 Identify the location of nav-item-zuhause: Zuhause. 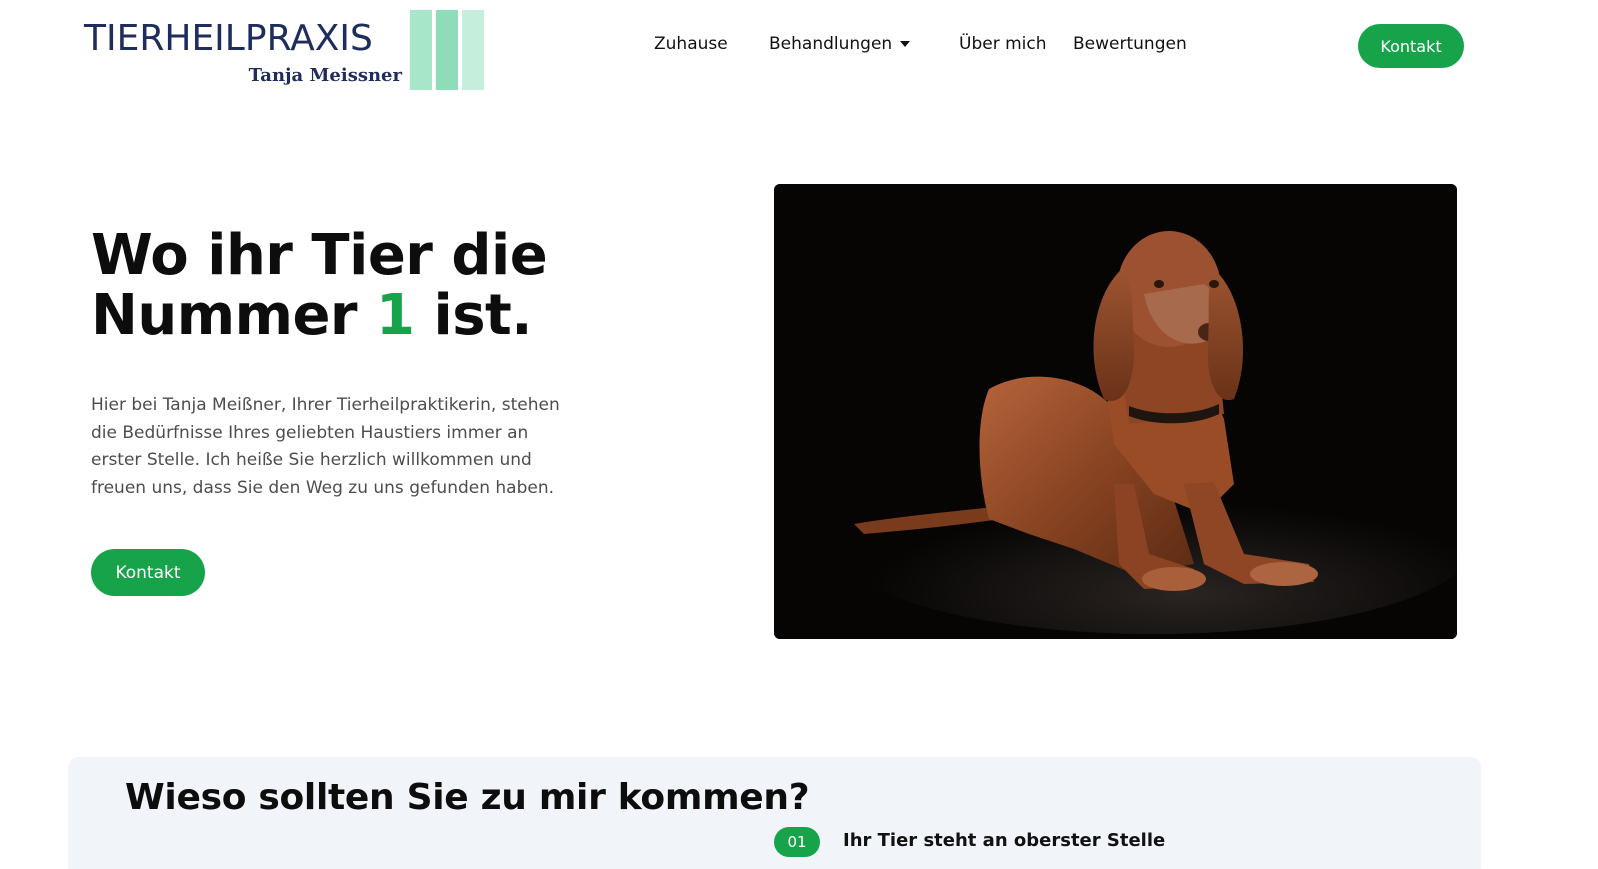
(691, 44).